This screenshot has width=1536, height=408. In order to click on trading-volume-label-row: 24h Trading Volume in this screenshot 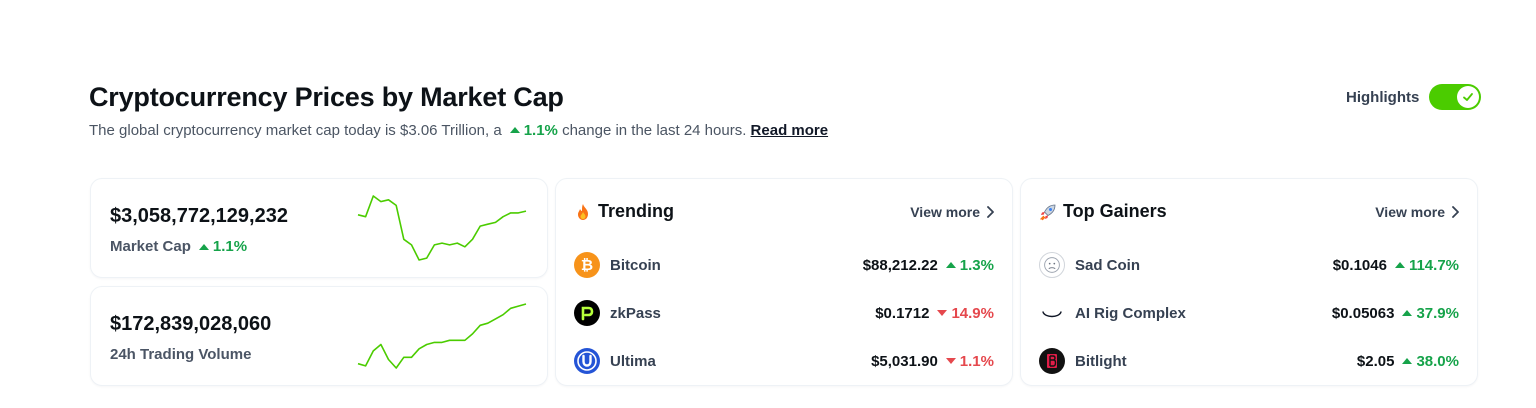, I will do `click(180, 354)`.